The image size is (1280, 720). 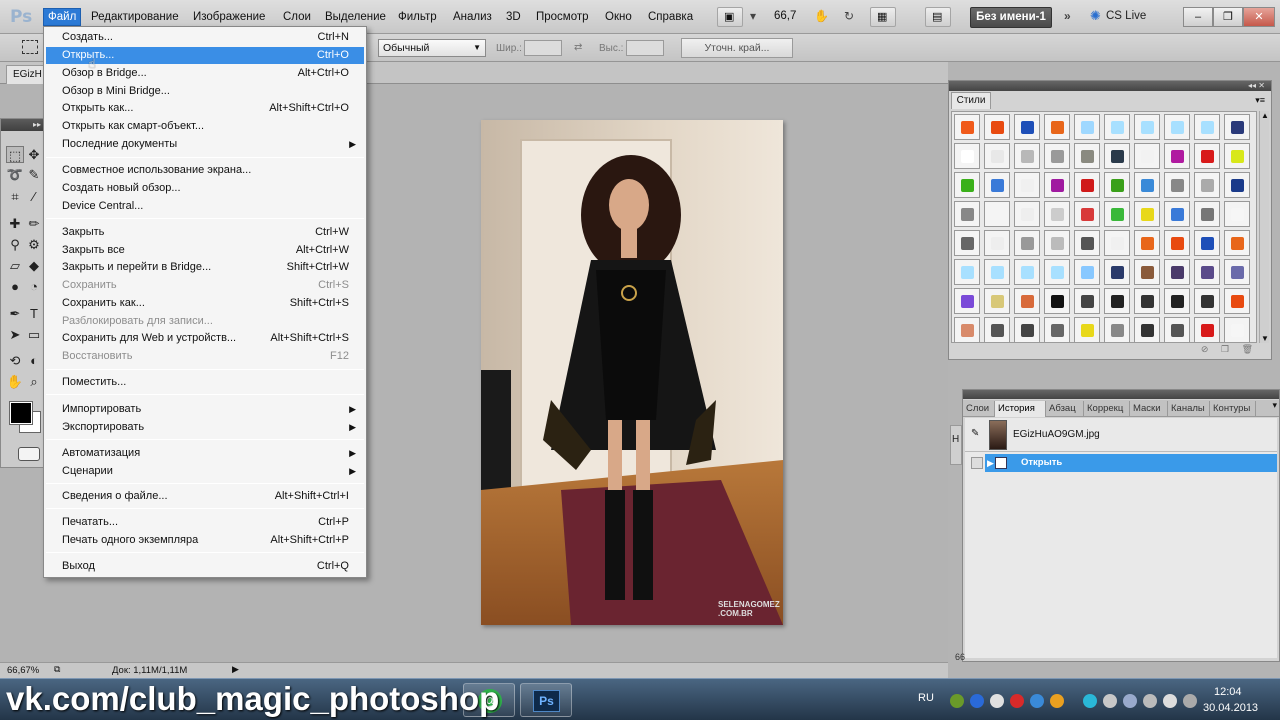 I want to click on scroll-up-icon: ▲, so click(x=1265, y=115).